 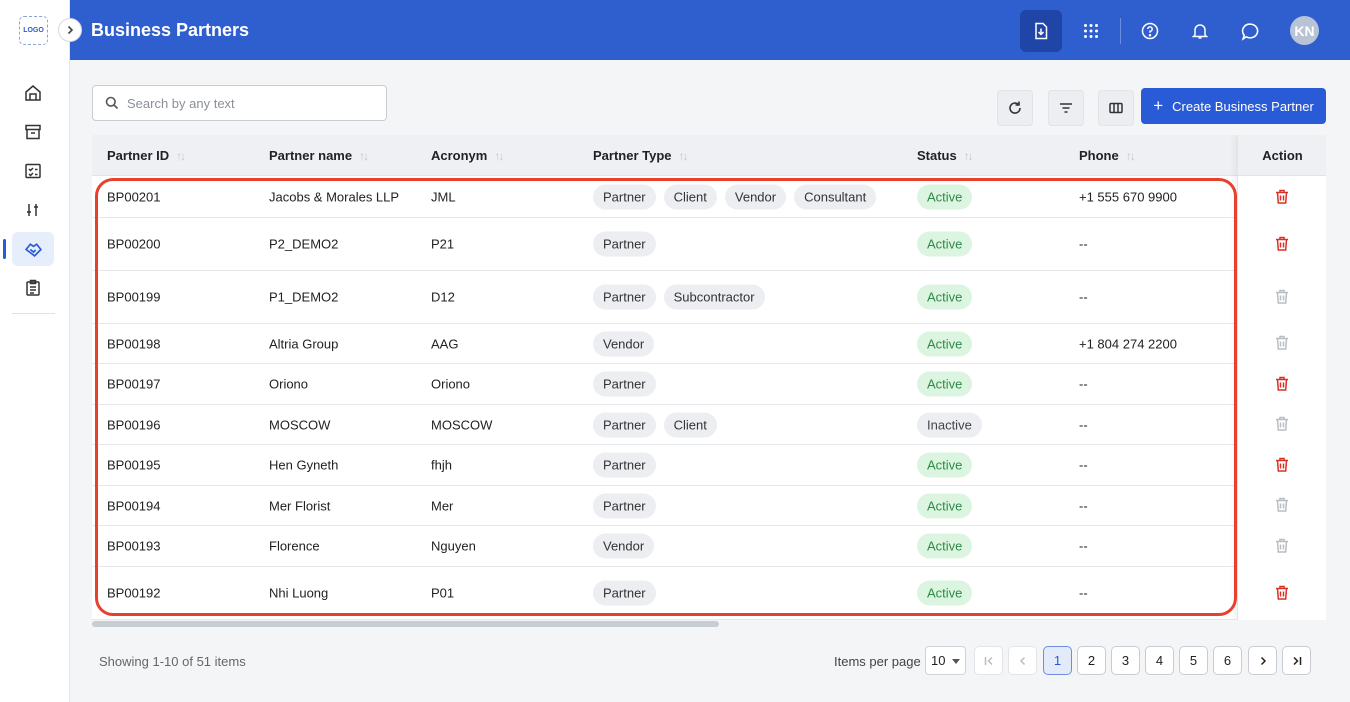 What do you see at coordinates (443, 593) in the screenshot?
I see `acronym-cell: P01` at bounding box center [443, 593].